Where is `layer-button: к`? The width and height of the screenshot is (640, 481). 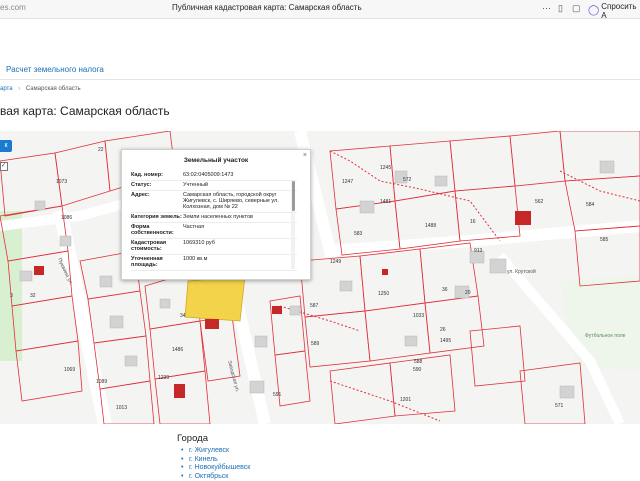
layer-button: к is located at coordinates (6, 146).